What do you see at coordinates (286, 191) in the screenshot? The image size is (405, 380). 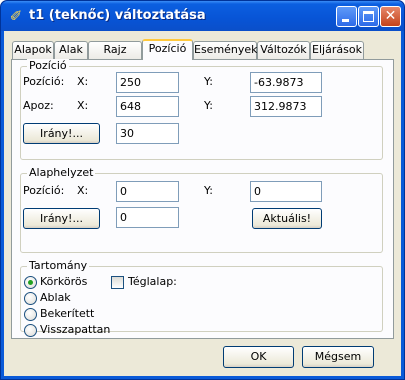 I see `initial-y-field: 0` at bounding box center [286, 191].